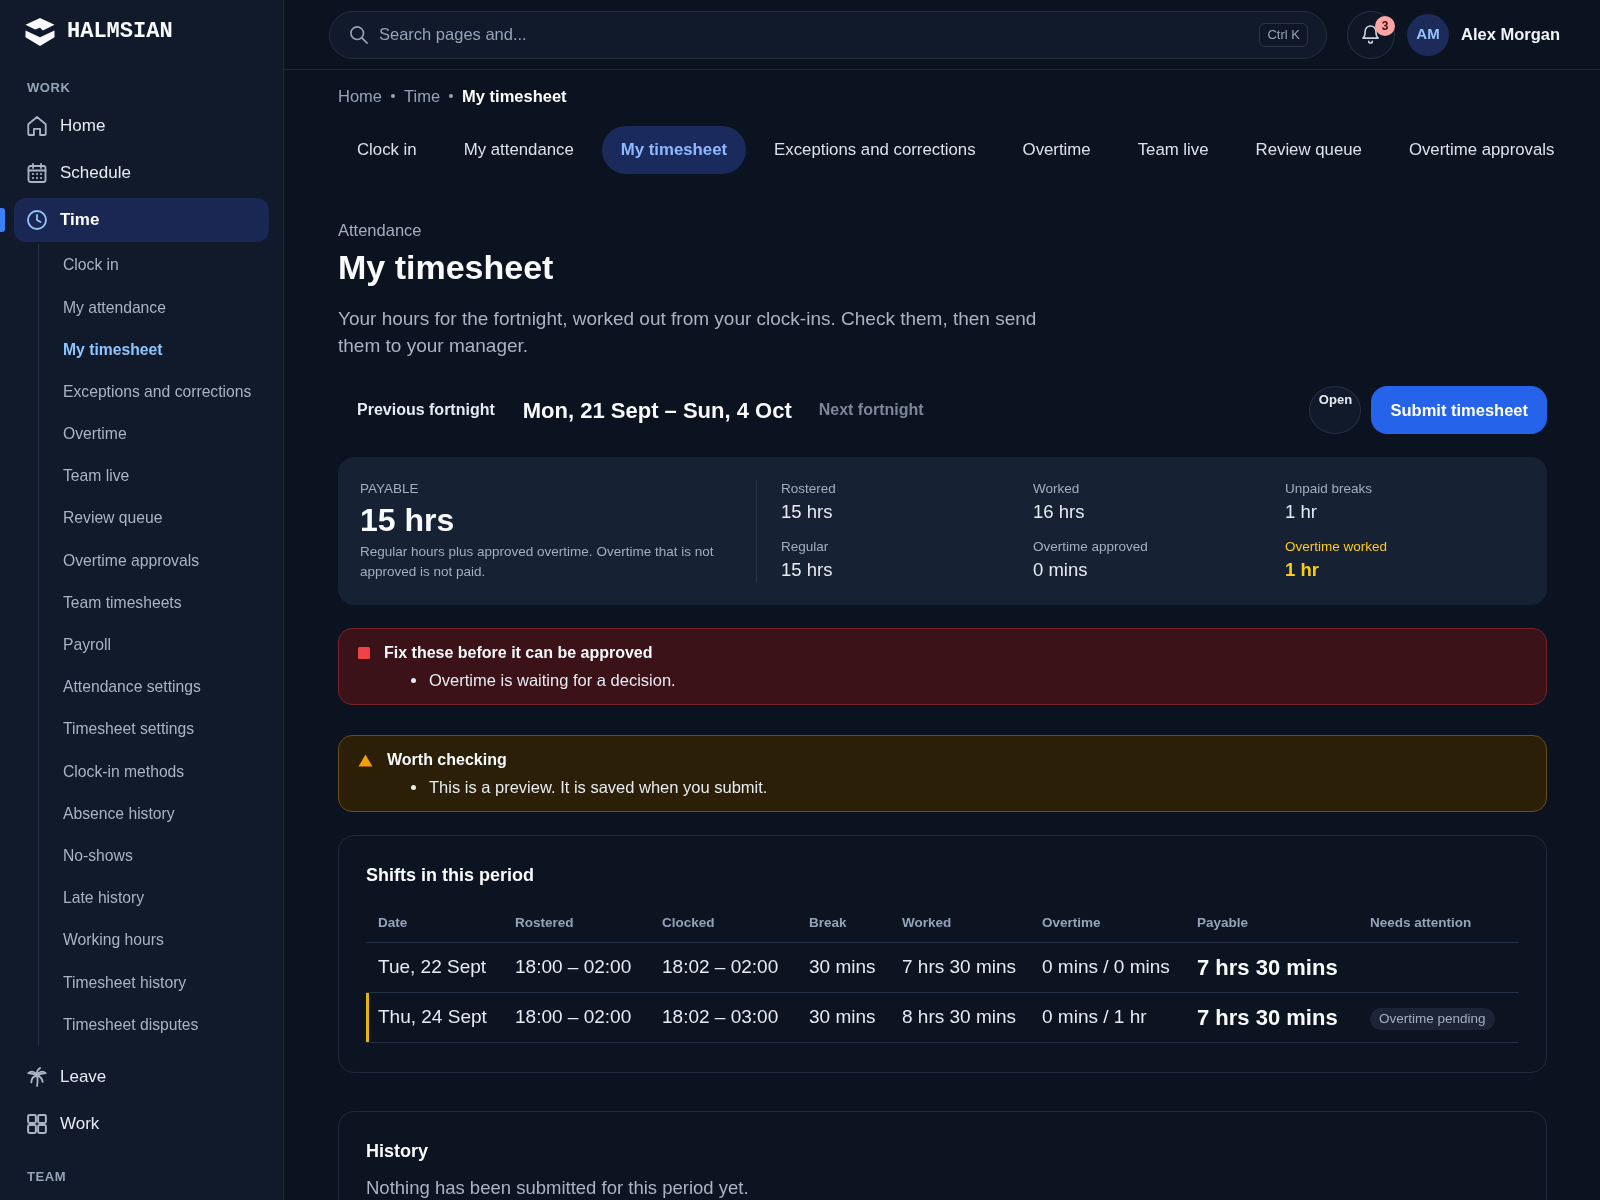  What do you see at coordinates (365, 760) in the screenshot?
I see `warning-icon` at bounding box center [365, 760].